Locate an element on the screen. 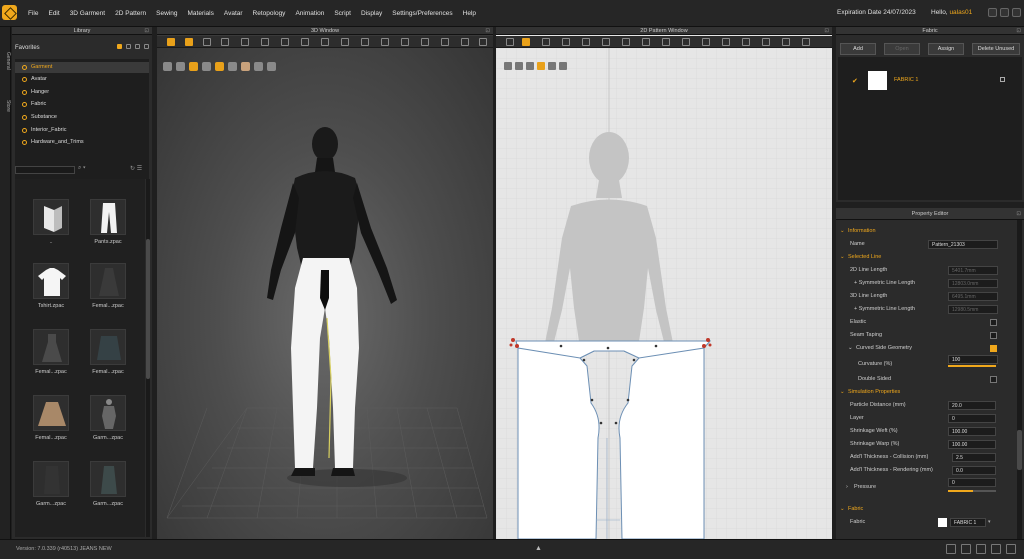  thumbnail-tshirt is located at coordinates (51, 281).